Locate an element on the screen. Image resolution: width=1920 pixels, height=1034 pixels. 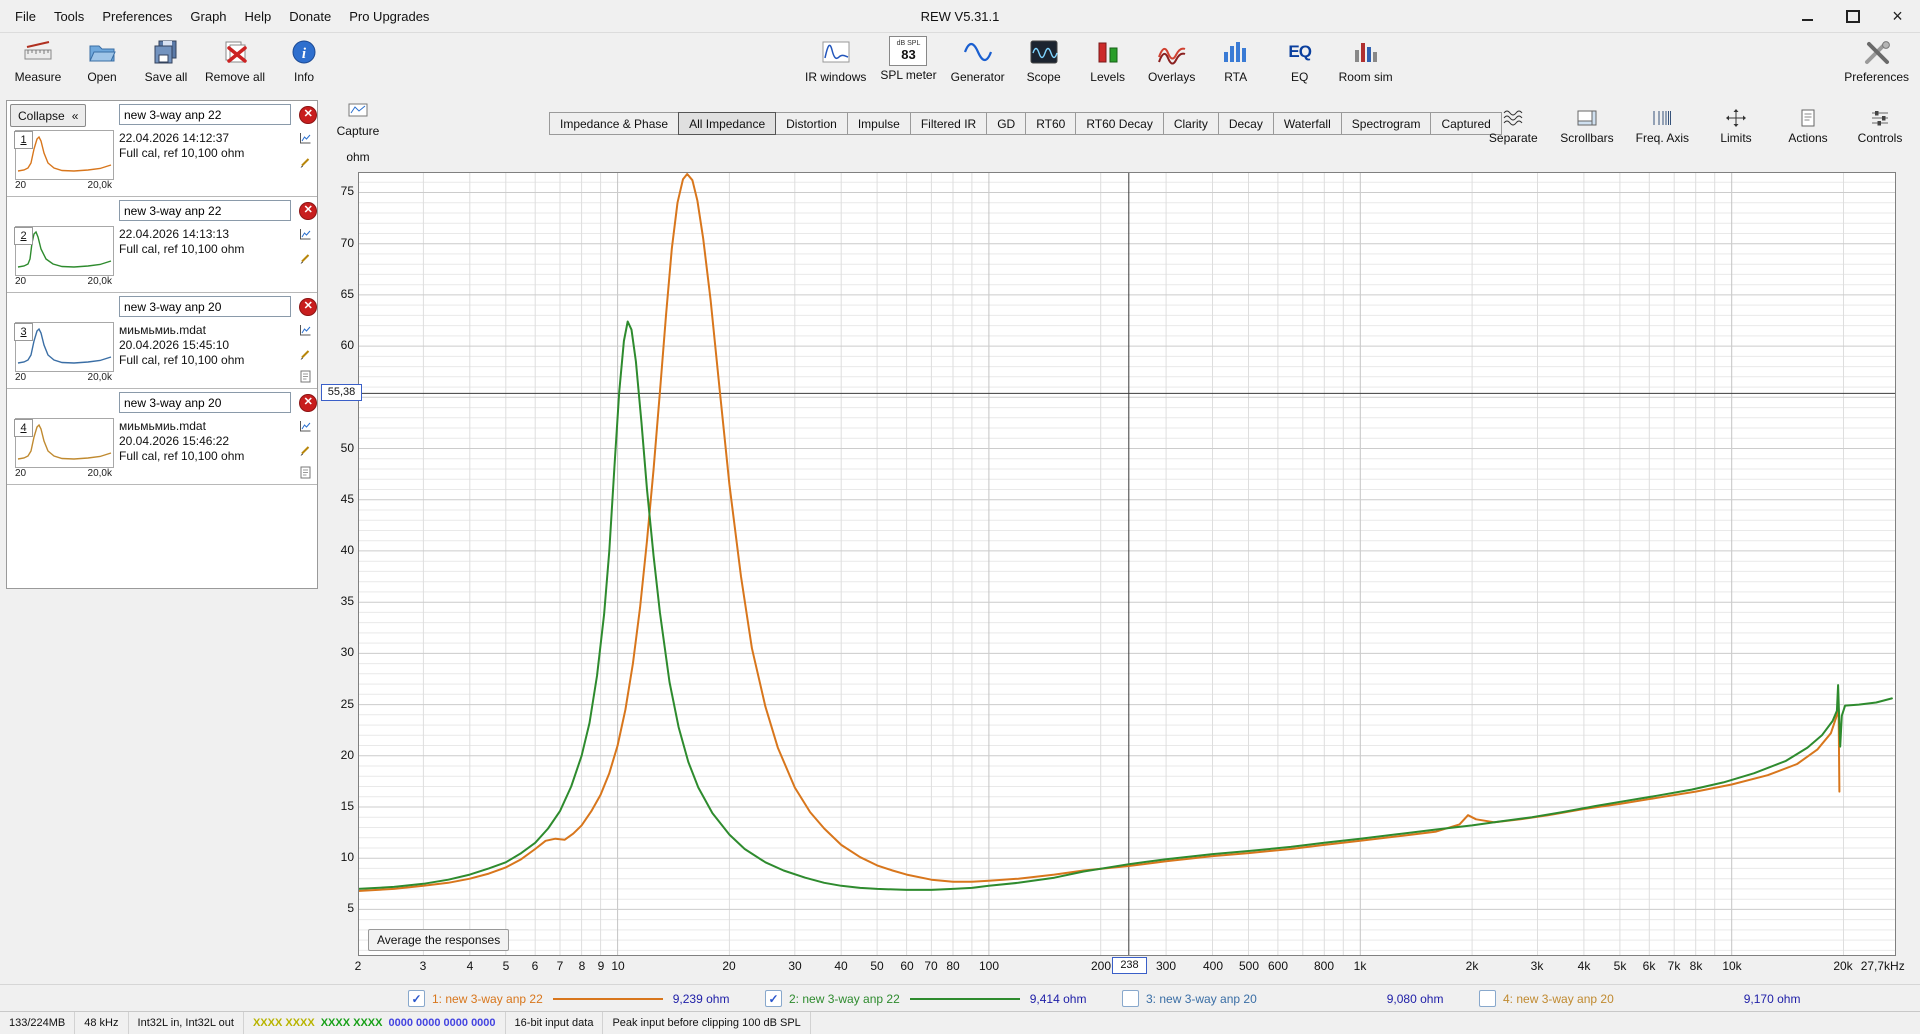
x-tick-label: 5 is located at coordinates (506, 966).